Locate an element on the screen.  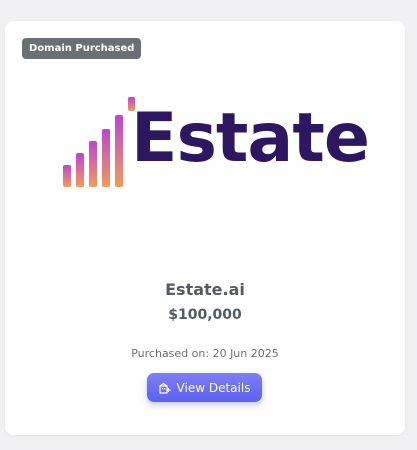
domain-name: Estate.ai is located at coordinates (205, 289).